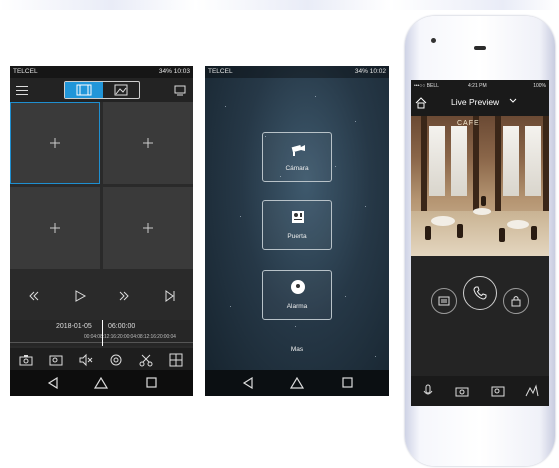 The image size is (559, 468). I want to click on cafe-sign: CAFE, so click(468, 123).